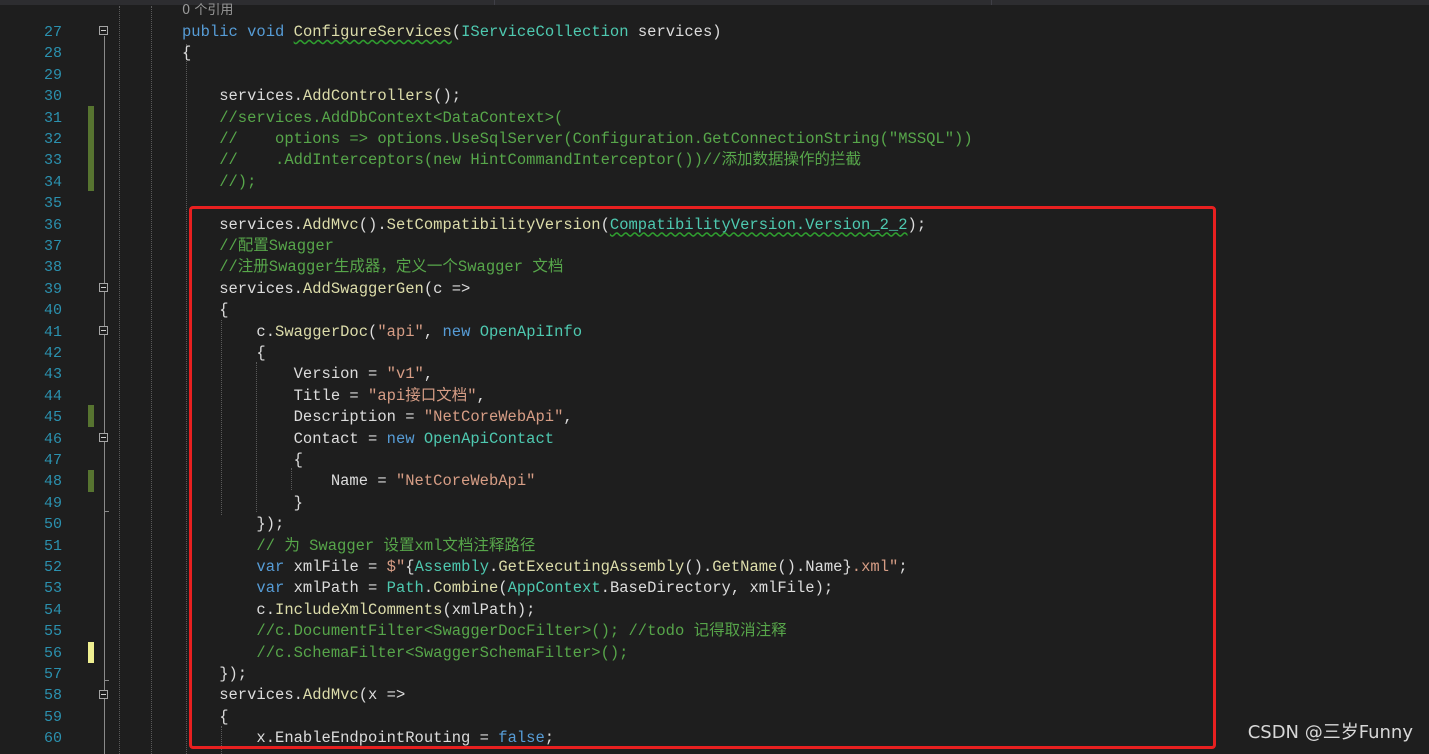 This screenshot has width=1429, height=754. I want to click on line-number: 30, so click(52, 97).